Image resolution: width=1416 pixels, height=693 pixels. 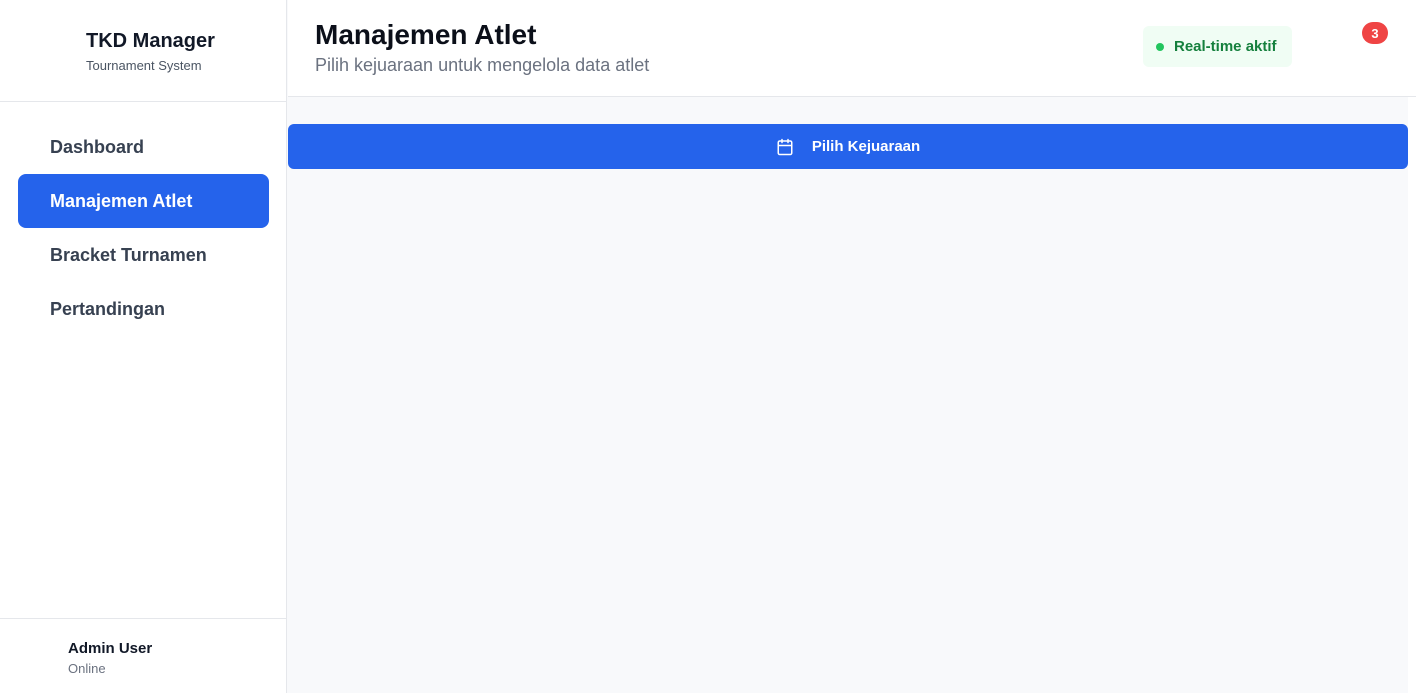 I want to click on sidebar-item-pertandingan: Pertandingan, so click(x=143, y=309).